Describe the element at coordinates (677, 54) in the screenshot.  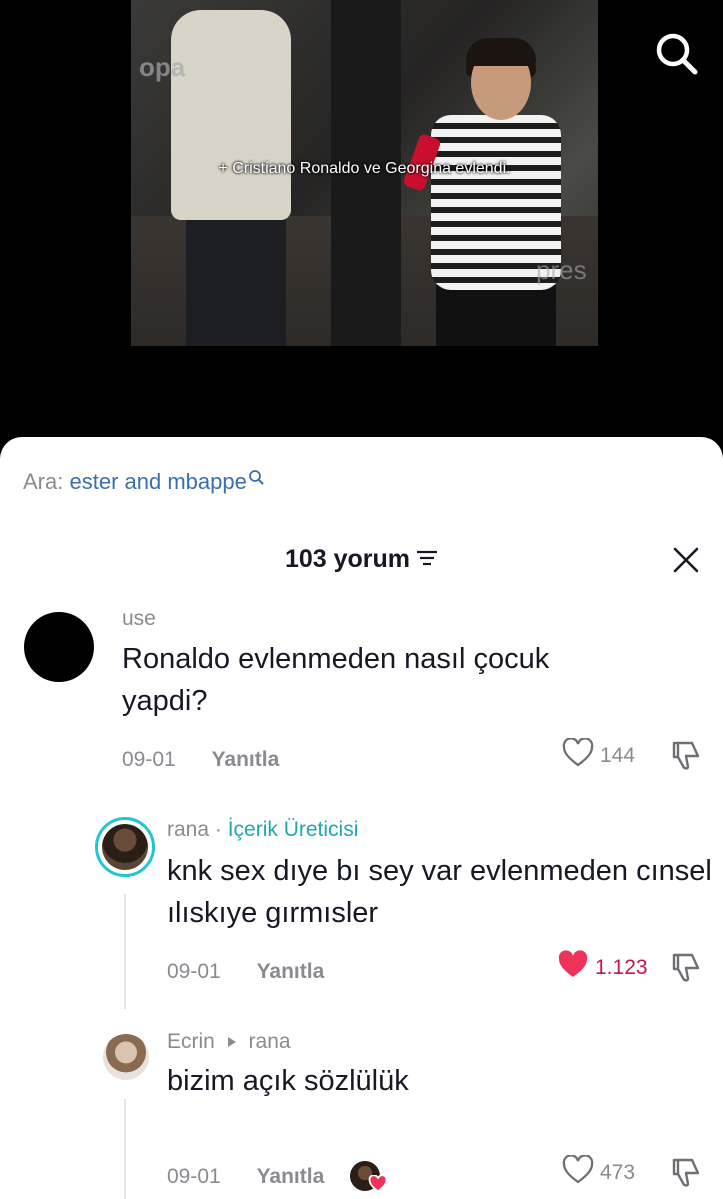
I see `search-icon` at that location.